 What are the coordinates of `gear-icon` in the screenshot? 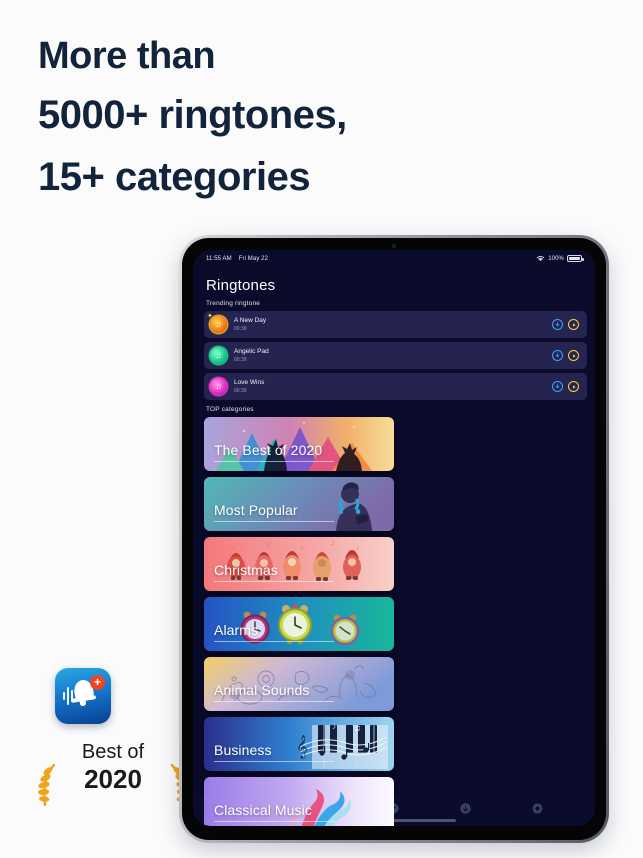 It's located at (537, 808).